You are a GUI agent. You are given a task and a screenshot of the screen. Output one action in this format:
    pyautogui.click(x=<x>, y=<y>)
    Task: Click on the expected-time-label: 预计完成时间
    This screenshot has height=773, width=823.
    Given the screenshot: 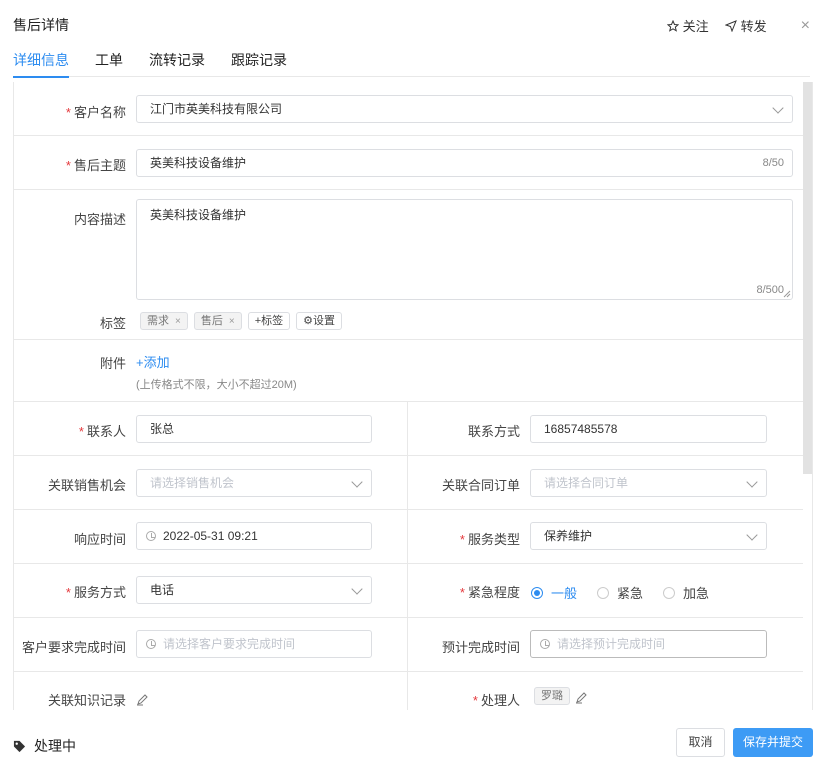 What is the action you would take?
    pyautogui.click(x=480, y=647)
    